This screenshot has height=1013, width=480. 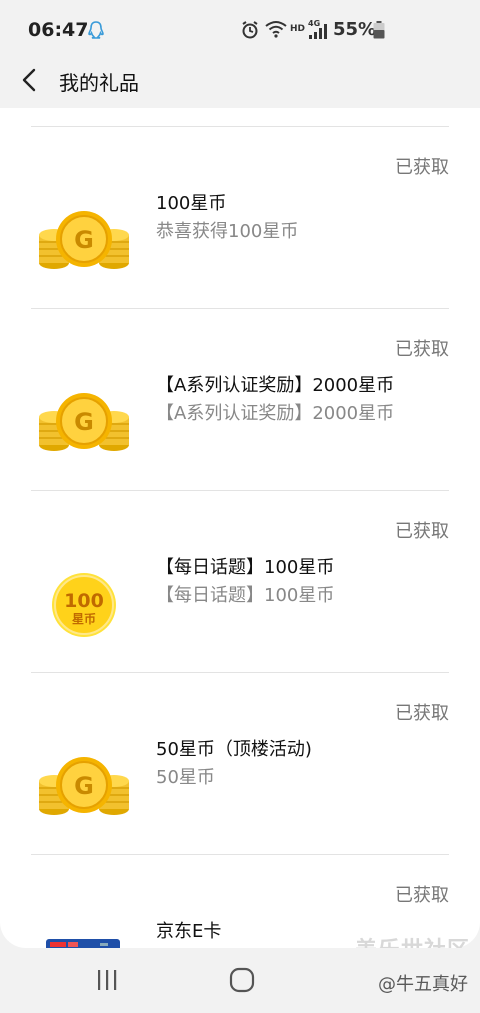 I want to click on status-time: 06:47, so click(x=58, y=30).